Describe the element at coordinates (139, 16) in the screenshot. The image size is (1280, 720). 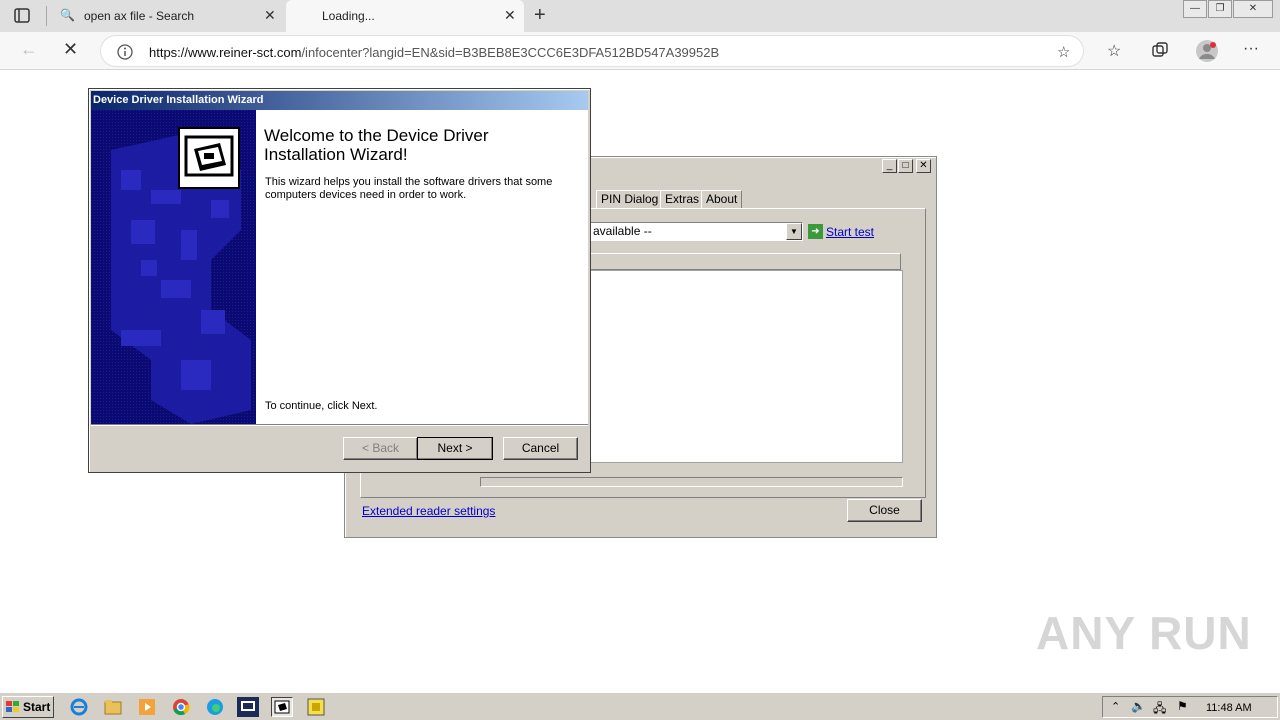
I see `tab-search-label: open ax file - Search` at that location.